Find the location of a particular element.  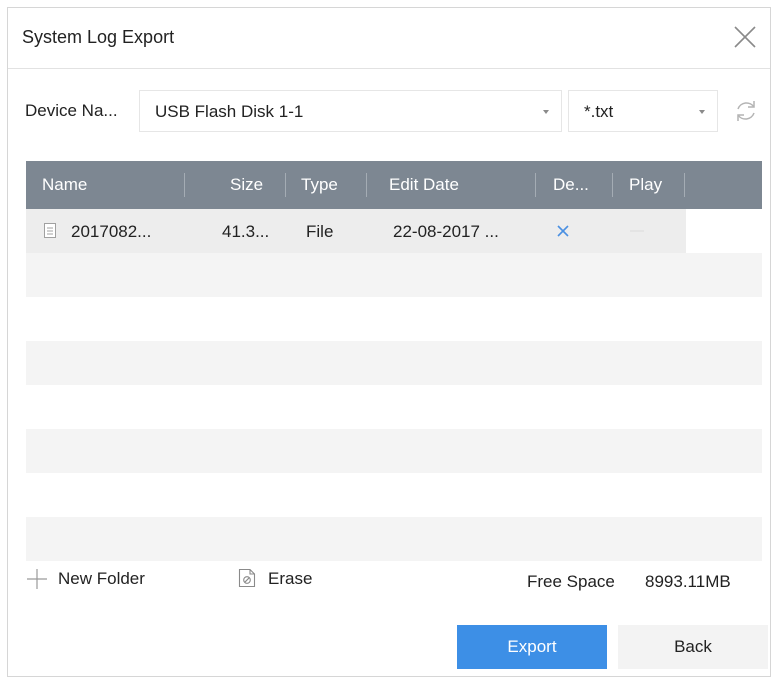

close-button is located at coordinates (745, 37).